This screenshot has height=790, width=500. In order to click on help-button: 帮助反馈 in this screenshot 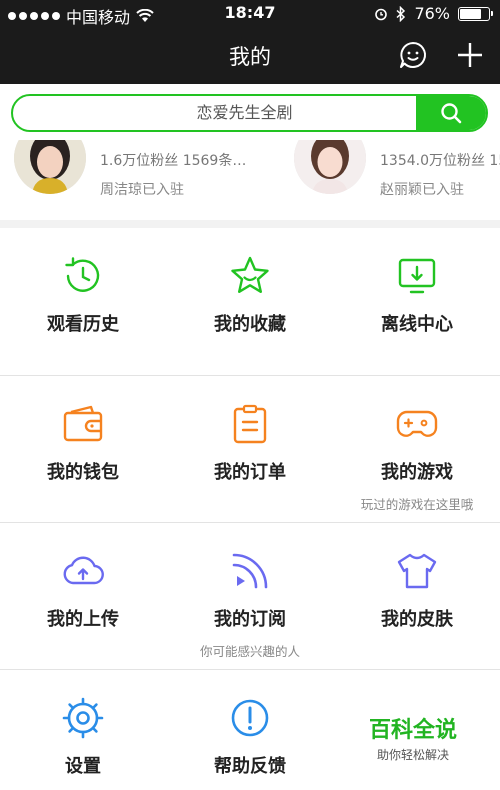, I will do `click(250, 724)`.